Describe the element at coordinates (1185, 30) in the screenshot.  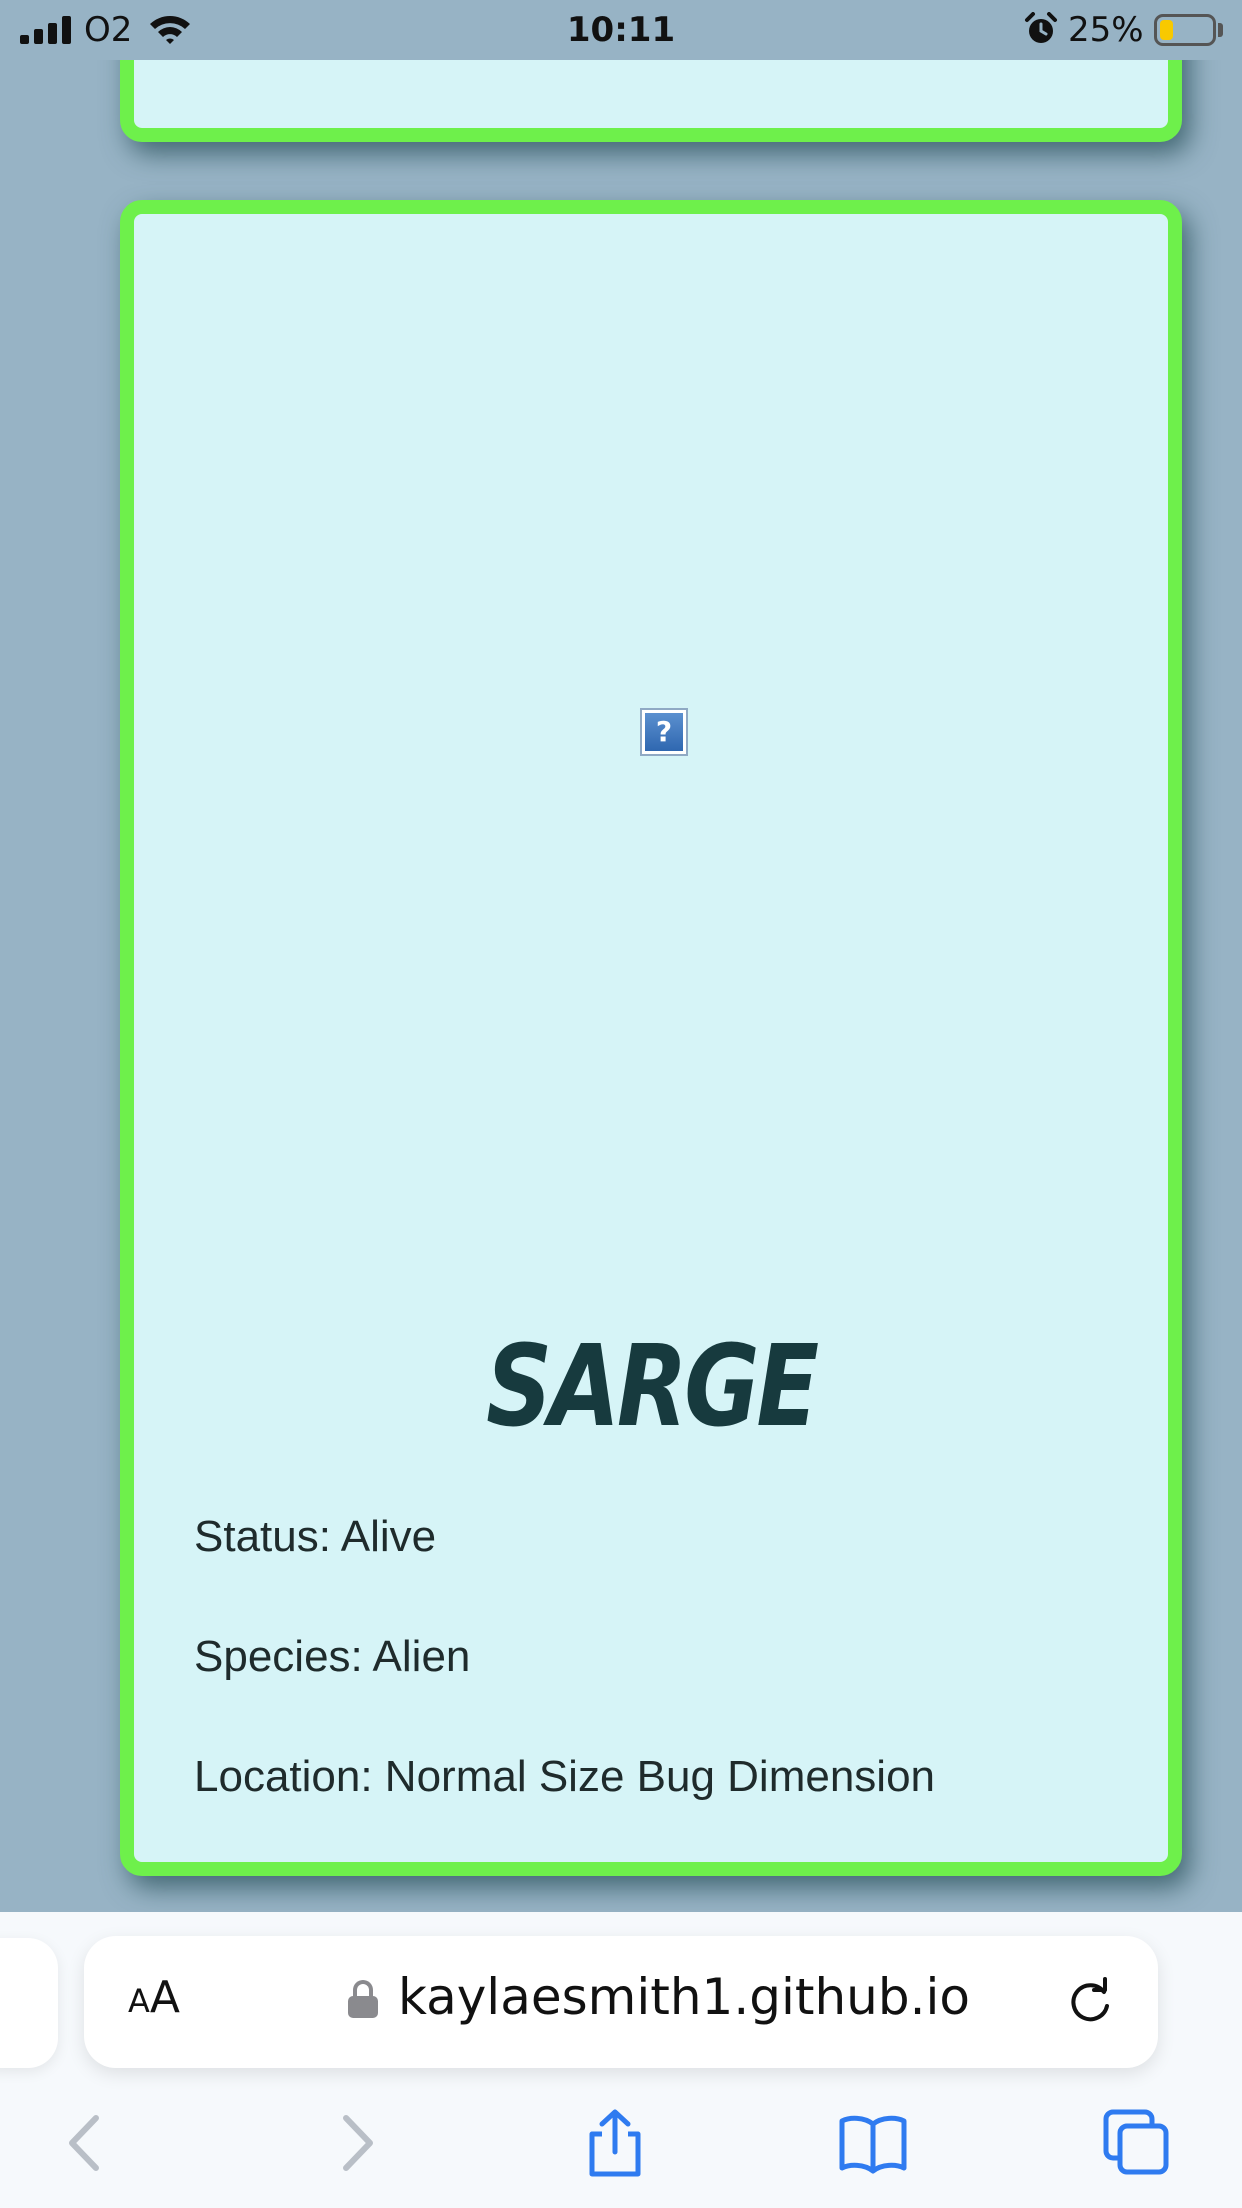
I see `battery-icon` at that location.